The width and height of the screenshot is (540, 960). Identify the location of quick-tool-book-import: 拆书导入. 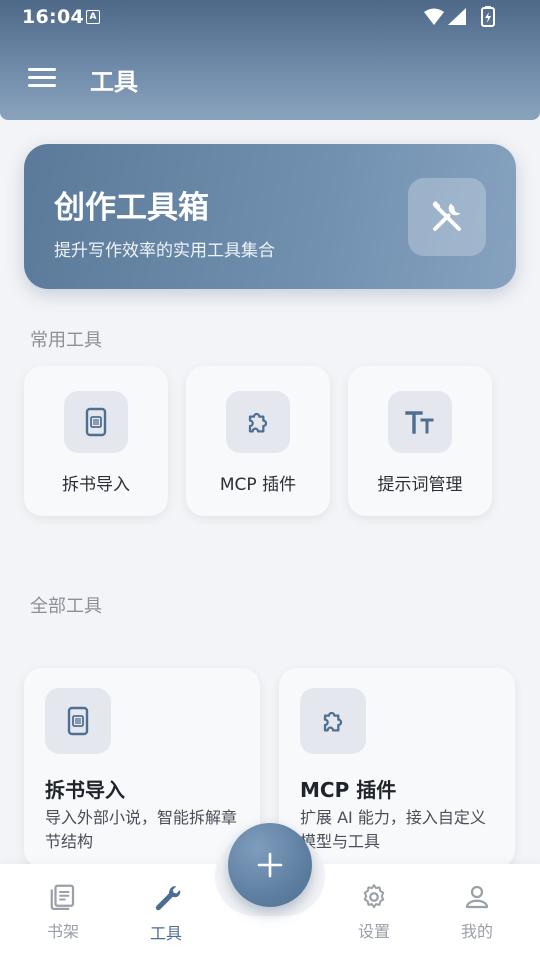
(96, 441).